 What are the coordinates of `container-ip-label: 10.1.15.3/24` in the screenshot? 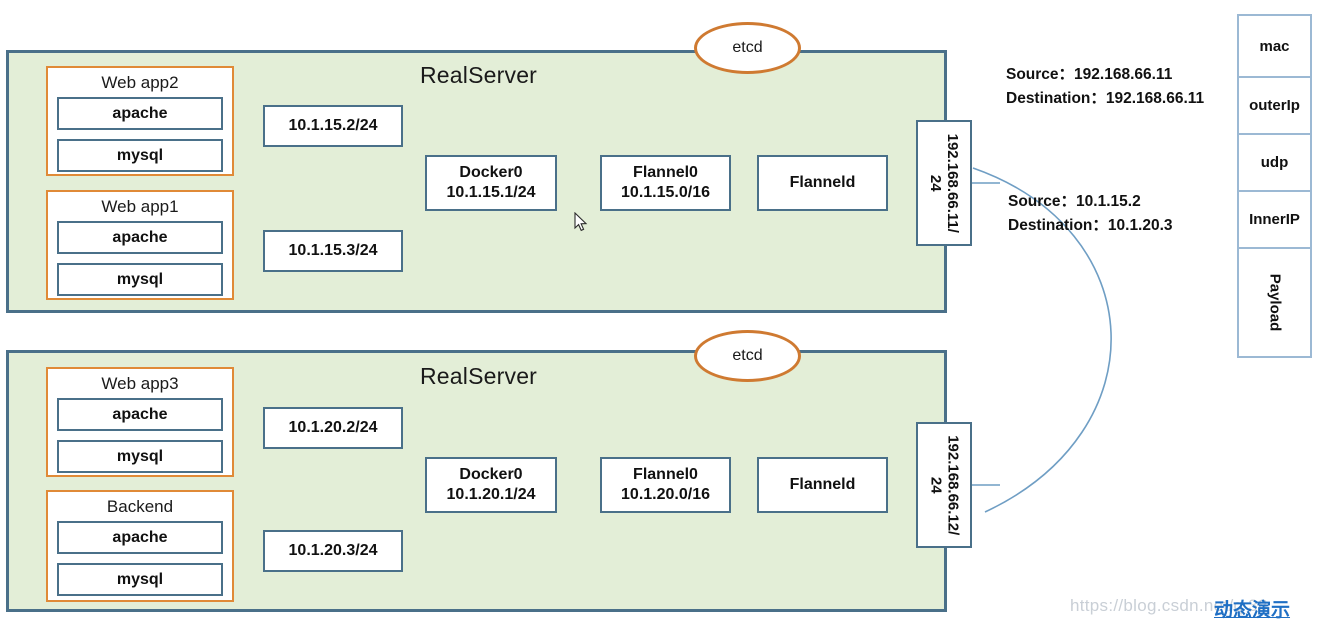 It's located at (333, 250).